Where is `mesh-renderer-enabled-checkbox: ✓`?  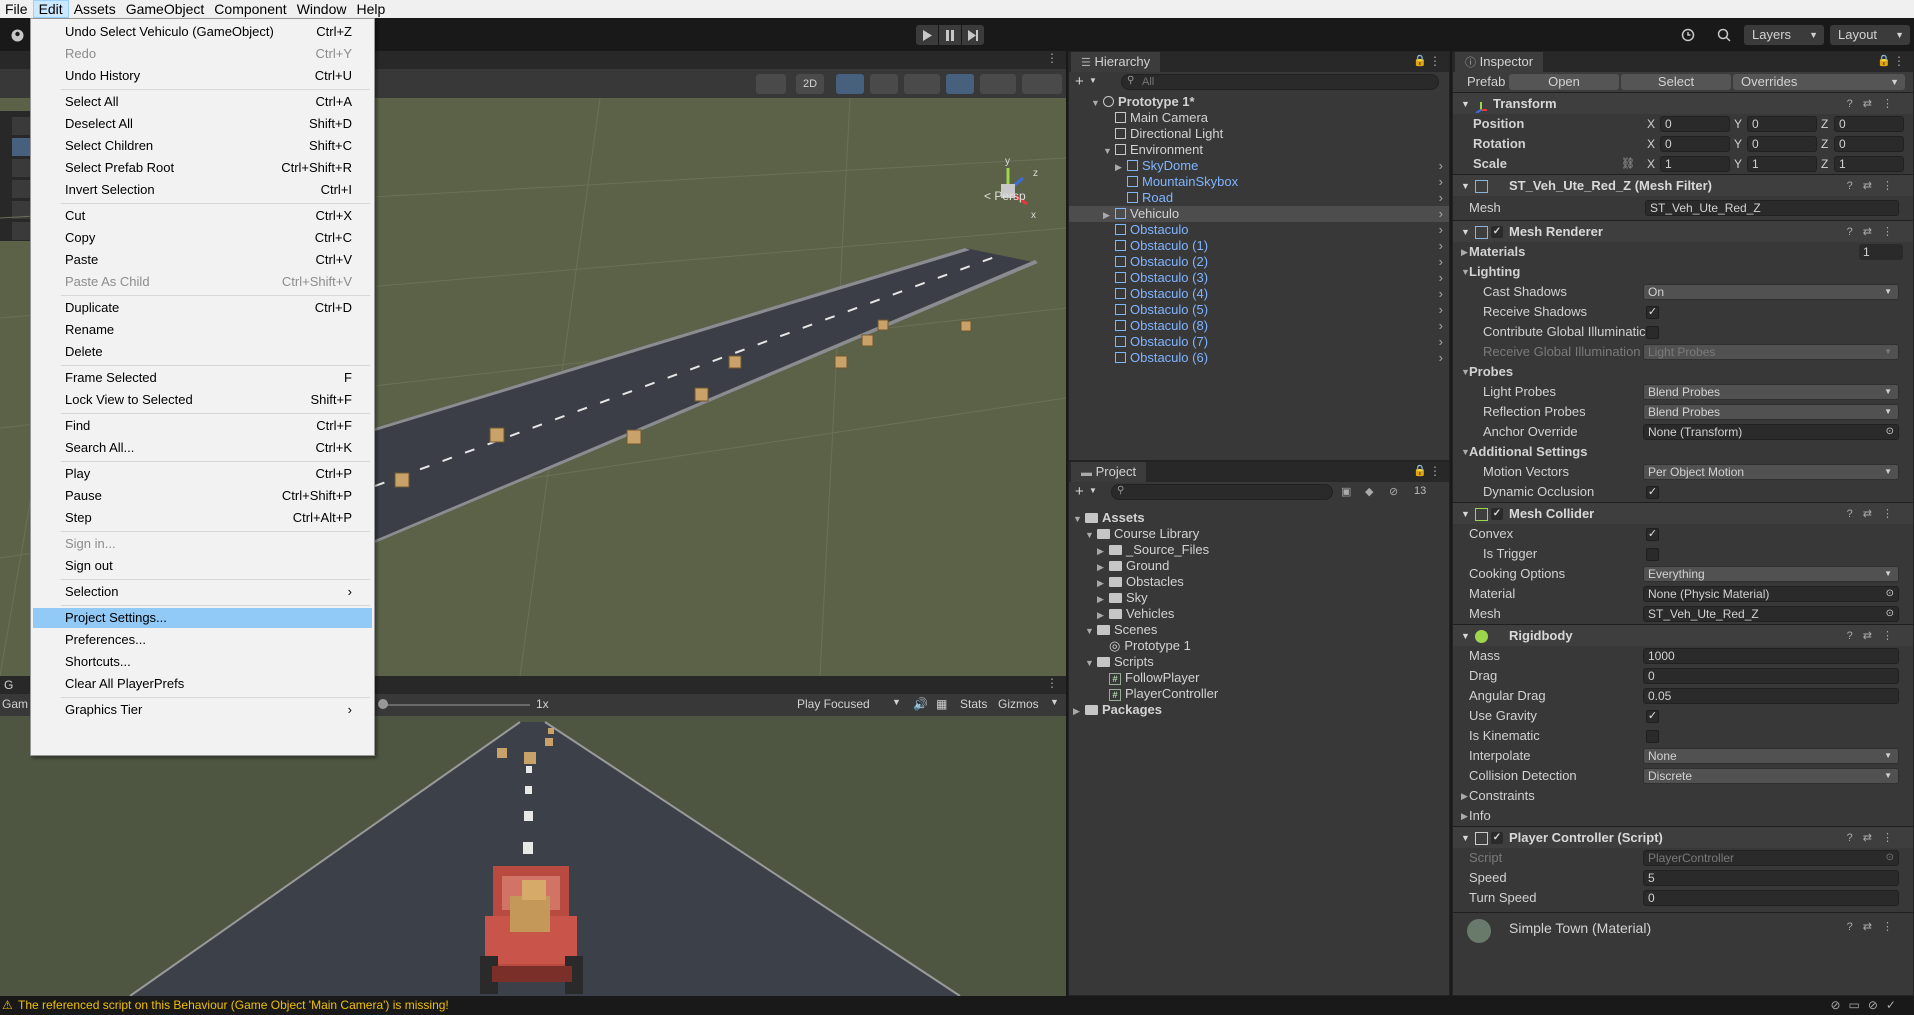
mesh-renderer-enabled-checkbox: ✓ is located at coordinates (1497, 232).